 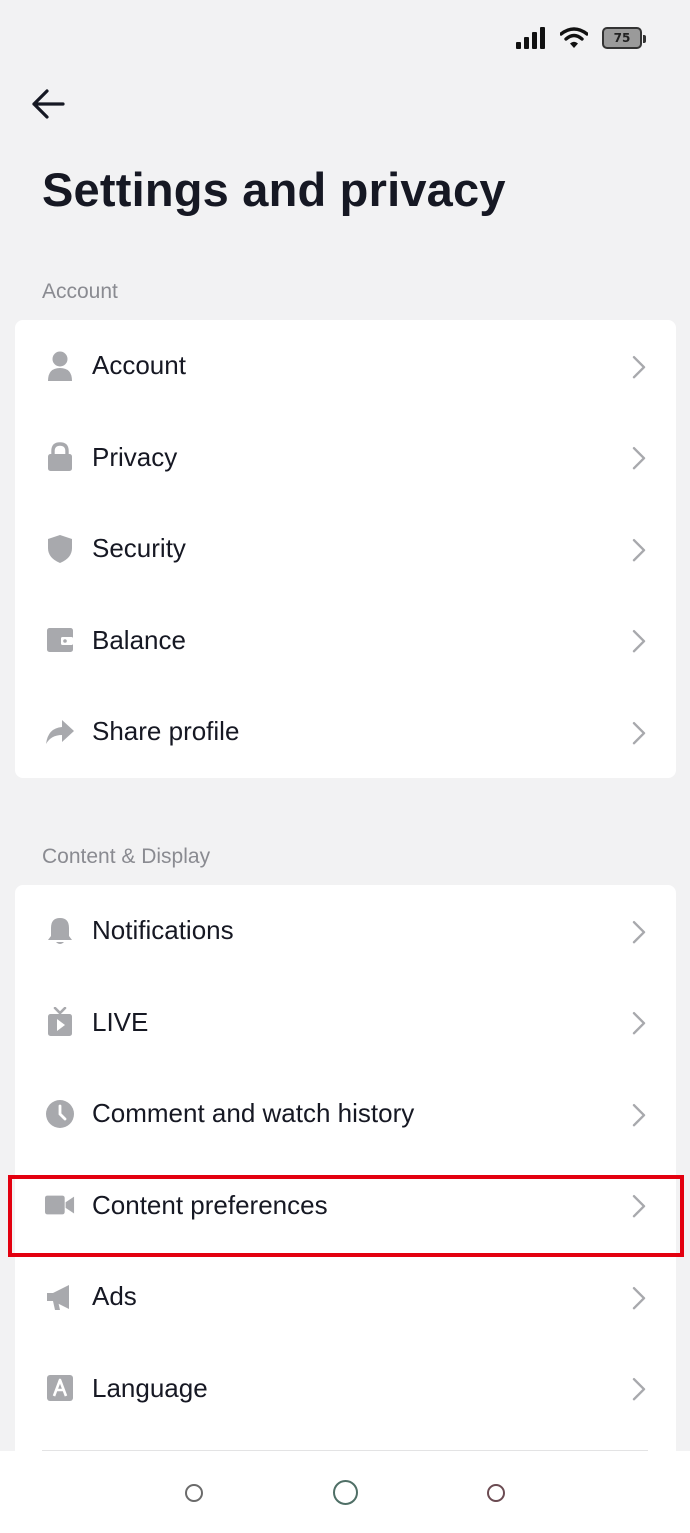 What do you see at coordinates (139, 548) in the screenshot?
I see `settings-item-label: Security` at bounding box center [139, 548].